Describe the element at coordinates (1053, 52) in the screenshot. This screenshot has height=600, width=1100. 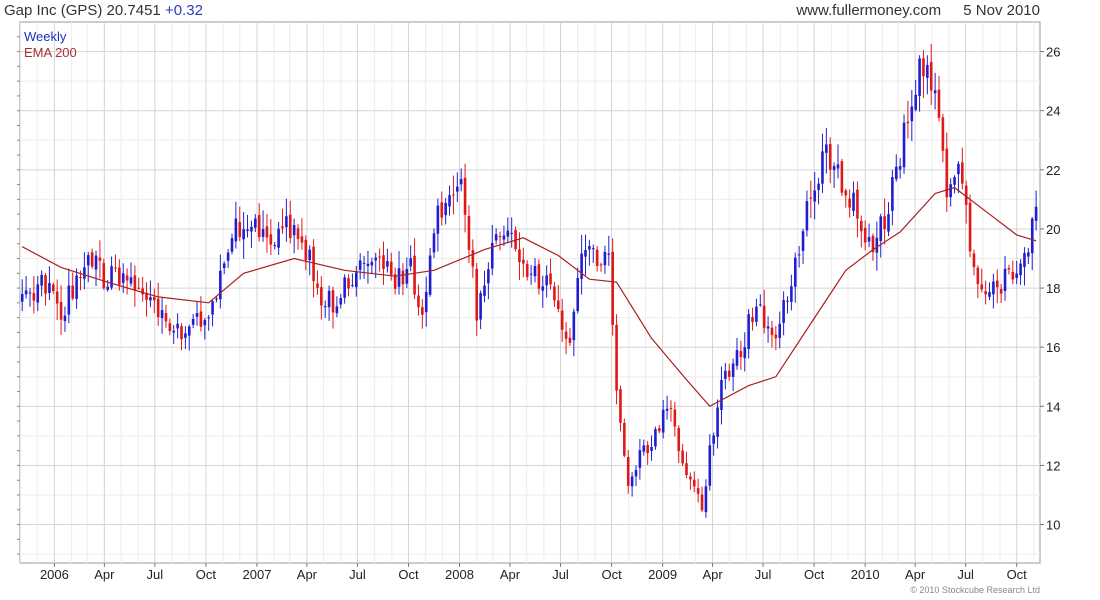
I see `y-tick-label: 26` at that location.